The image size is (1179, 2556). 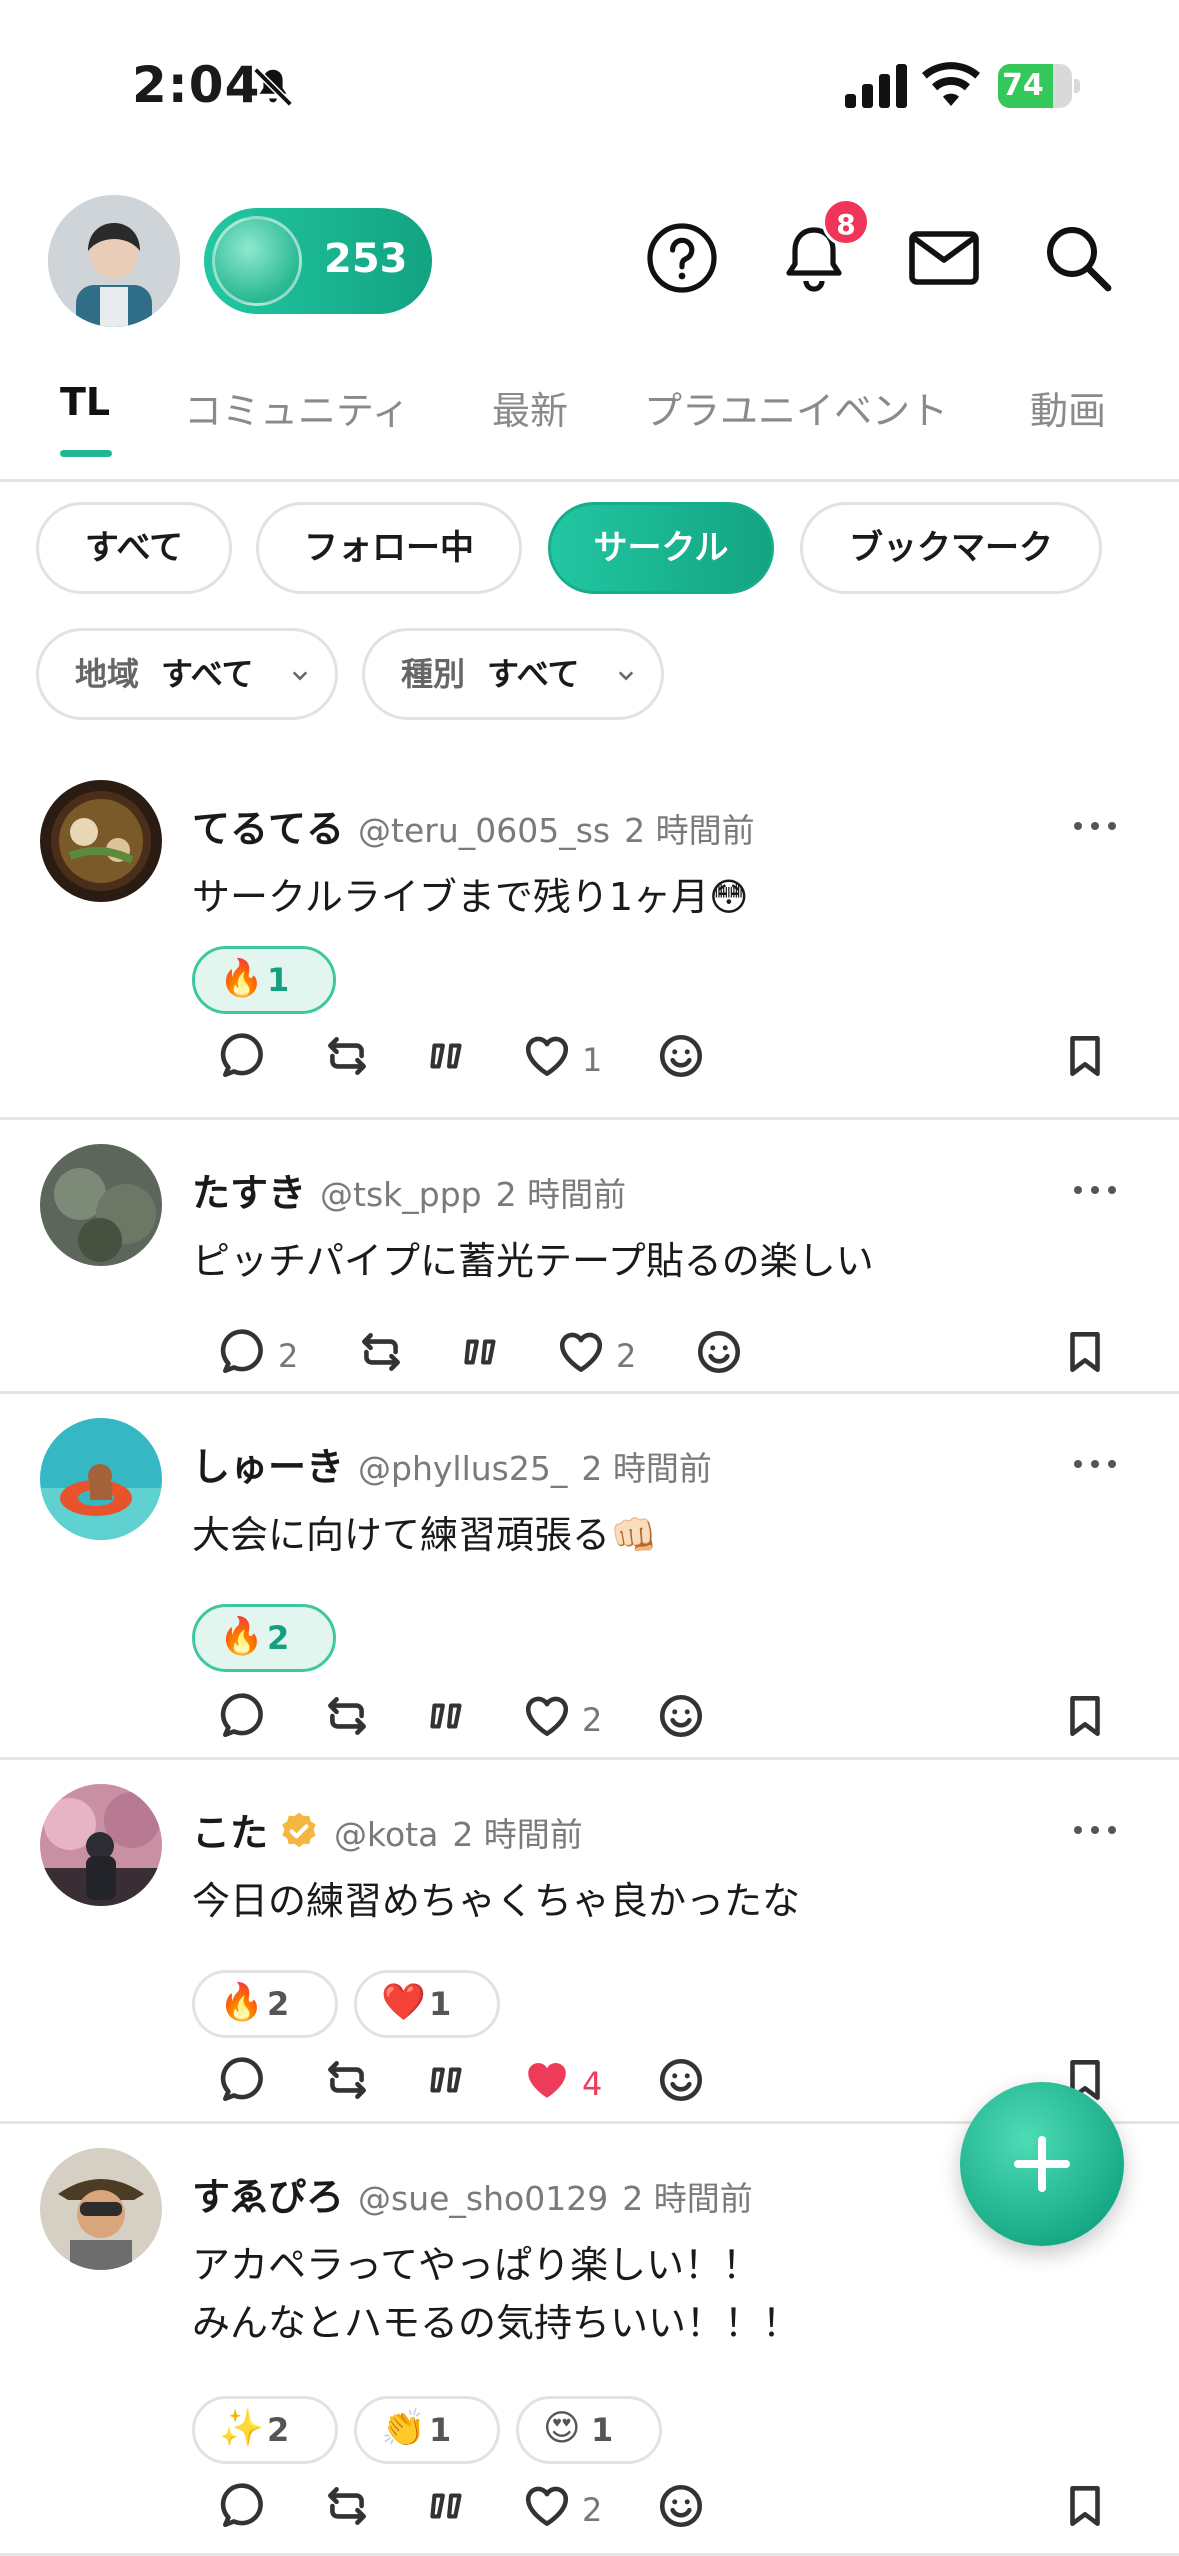 What do you see at coordinates (589, 1577) in the screenshot?
I see `post-card: しゅーき @phyllus25_ 2 時間前 大会に向けて練習頑張る👊🏻 🔥 2 2` at bounding box center [589, 1577].